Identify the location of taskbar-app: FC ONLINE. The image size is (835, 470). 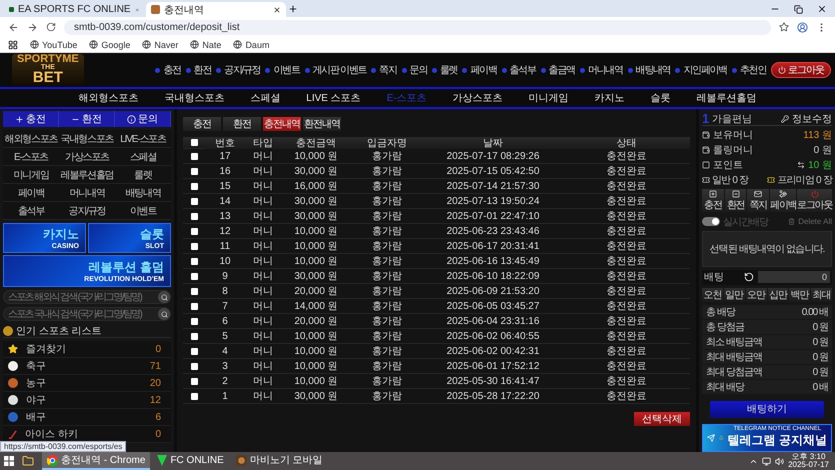
(190, 461).